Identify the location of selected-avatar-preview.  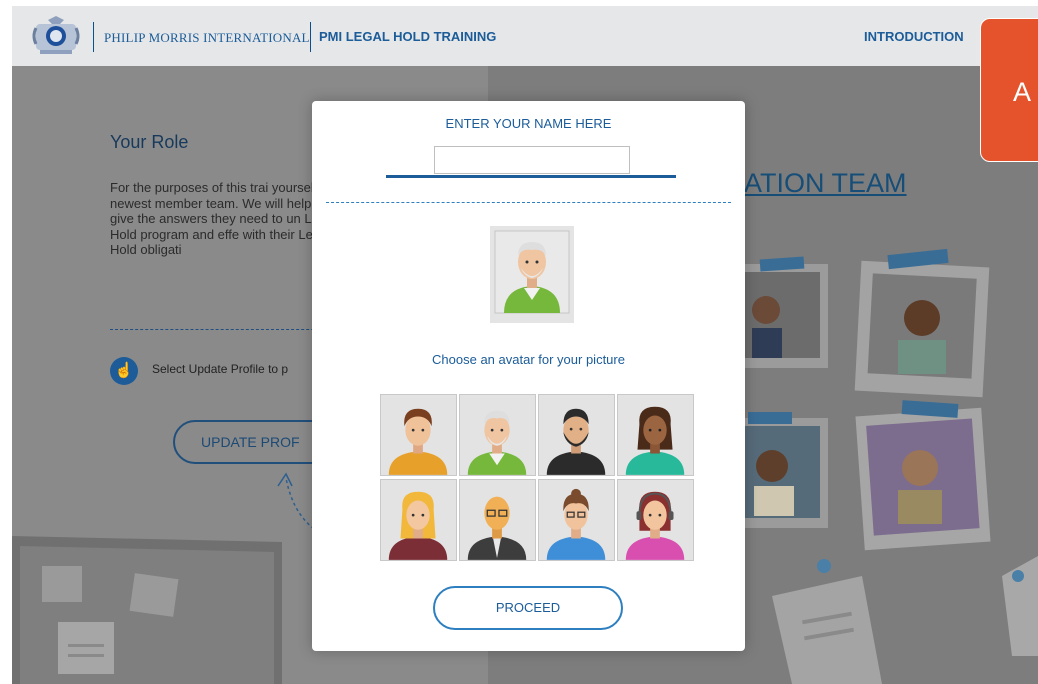
(532, 274).